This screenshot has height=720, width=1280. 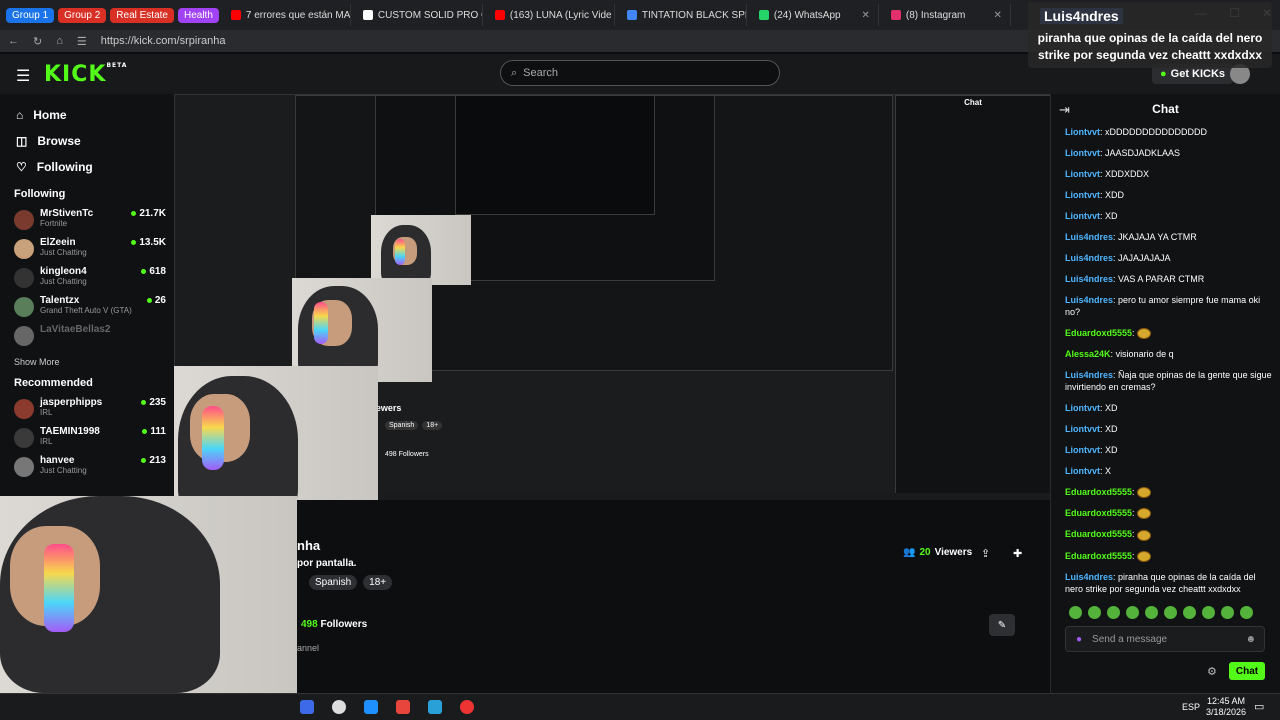 I want to click on browser-tab: (8) Instagram ✕, so click(x=947, y=15).